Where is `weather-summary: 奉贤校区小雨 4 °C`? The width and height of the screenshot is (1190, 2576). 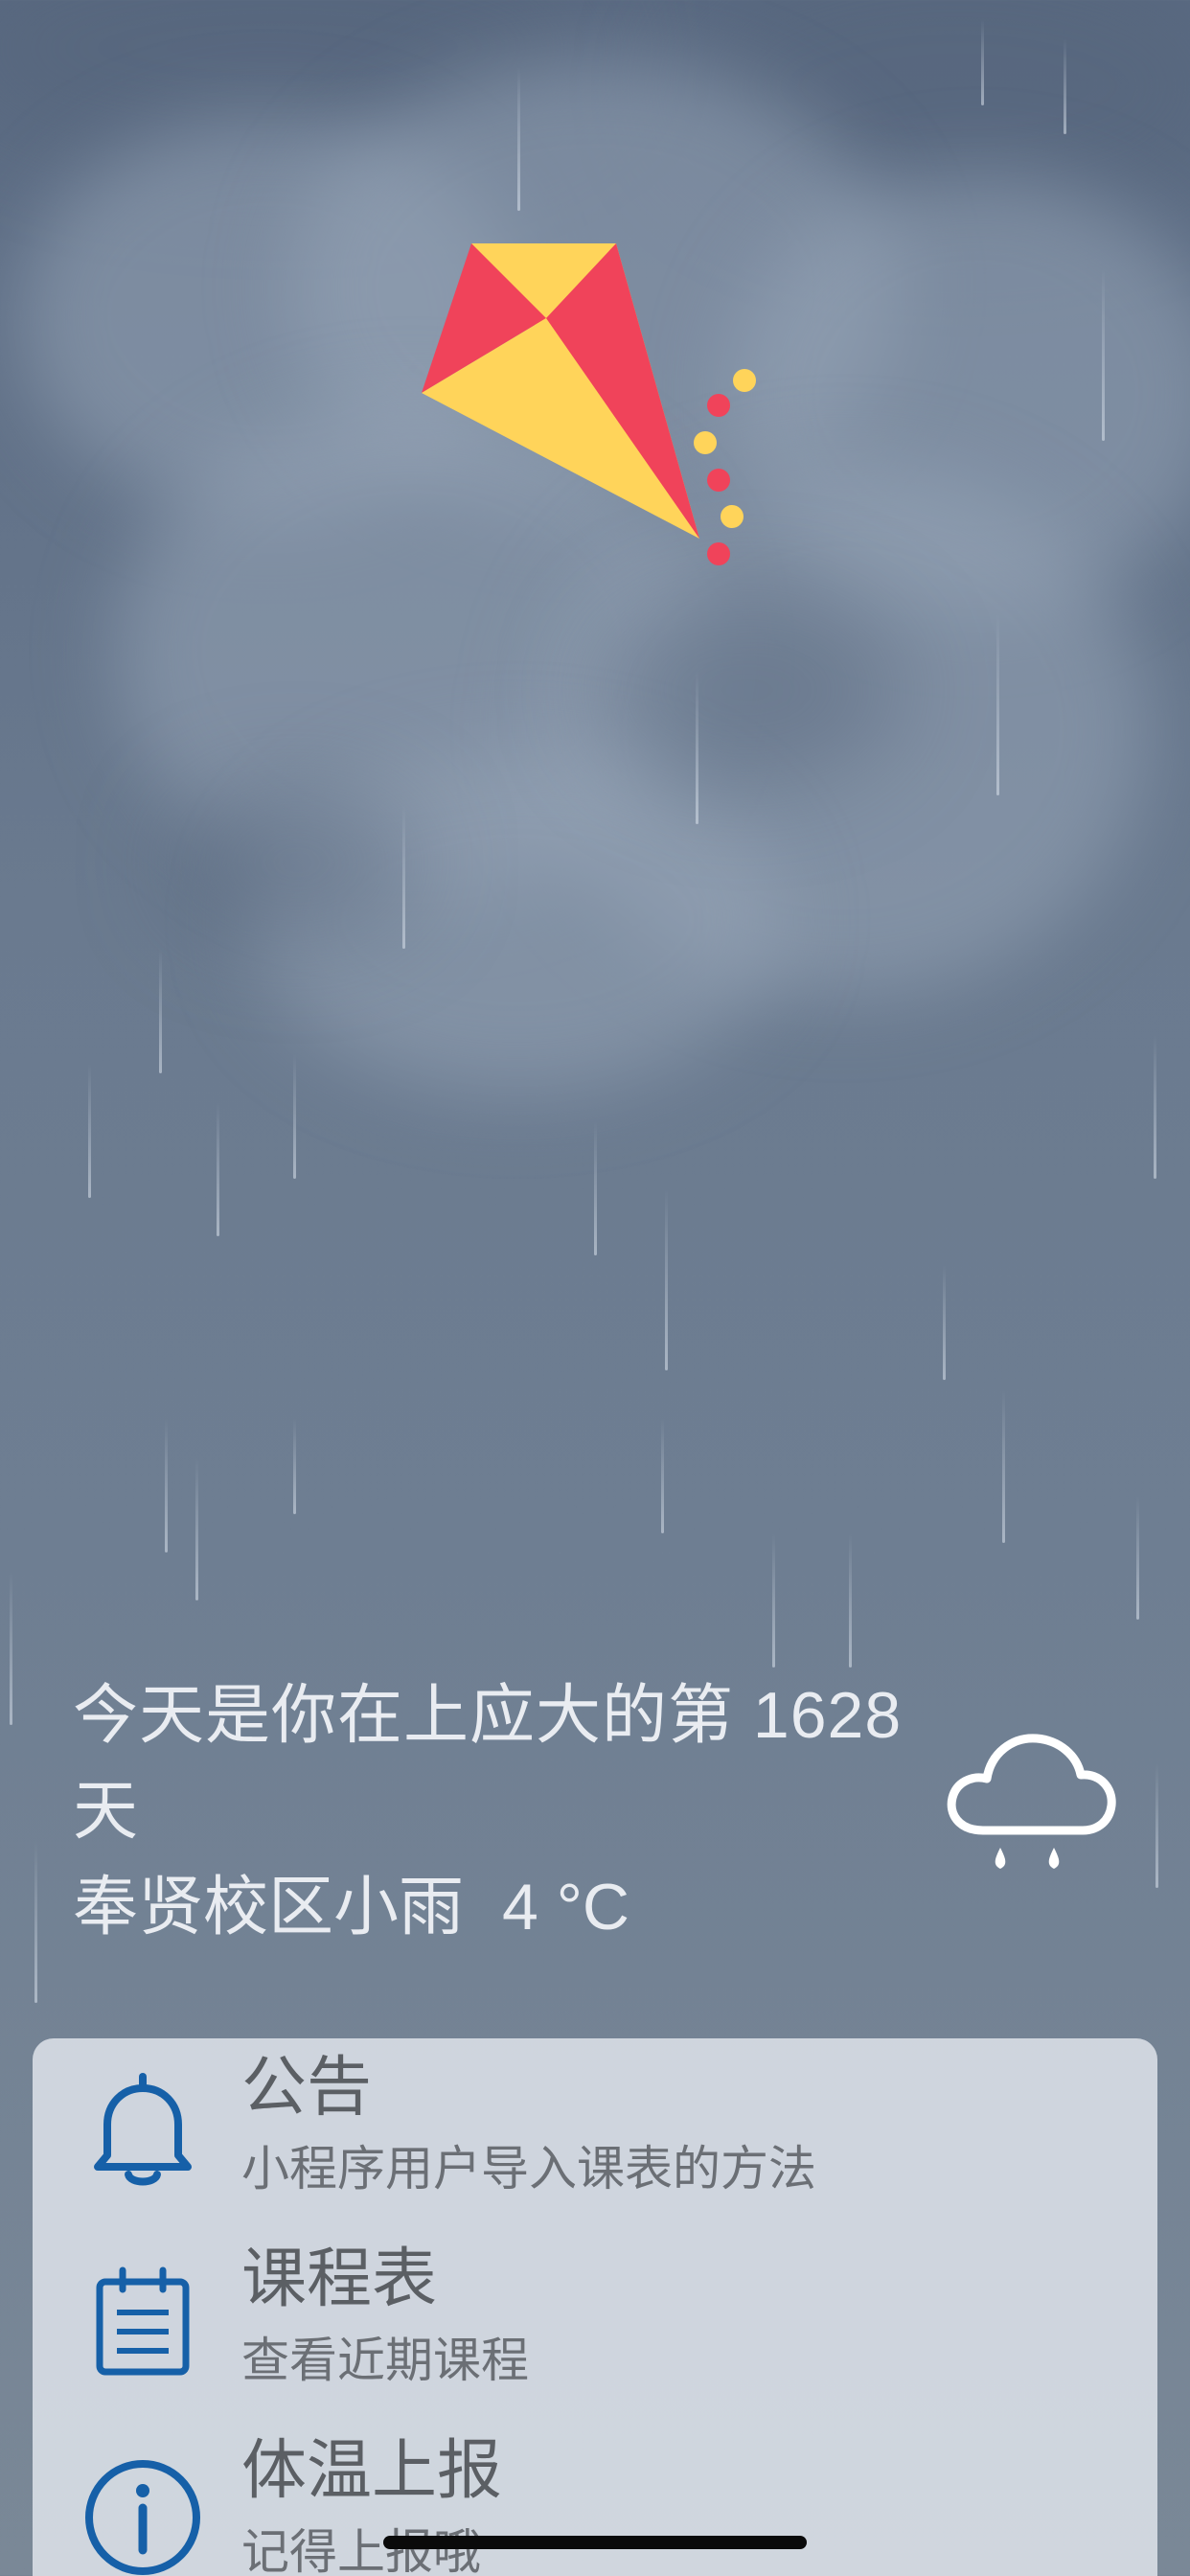
weather-summary: 奉贤校区小雨 4 °C is located at coordinates (523, 1907).